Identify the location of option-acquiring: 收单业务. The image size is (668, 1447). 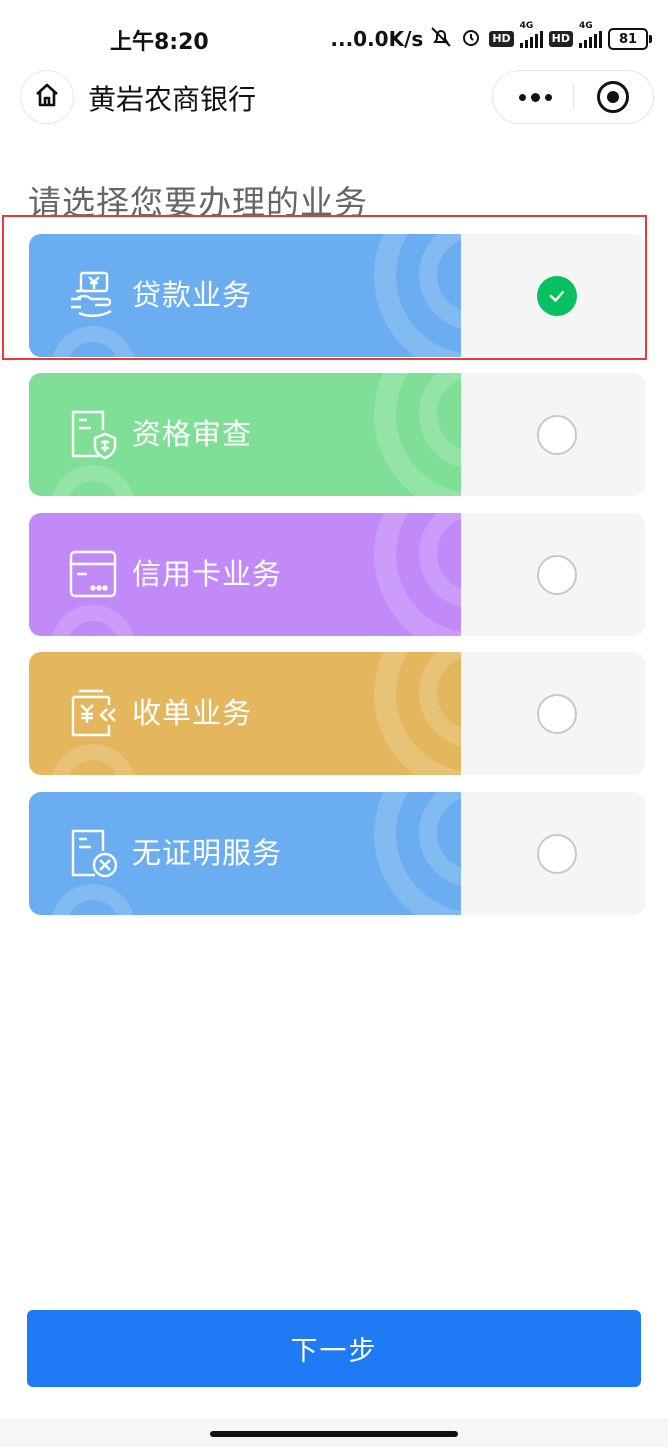
(337, 713).